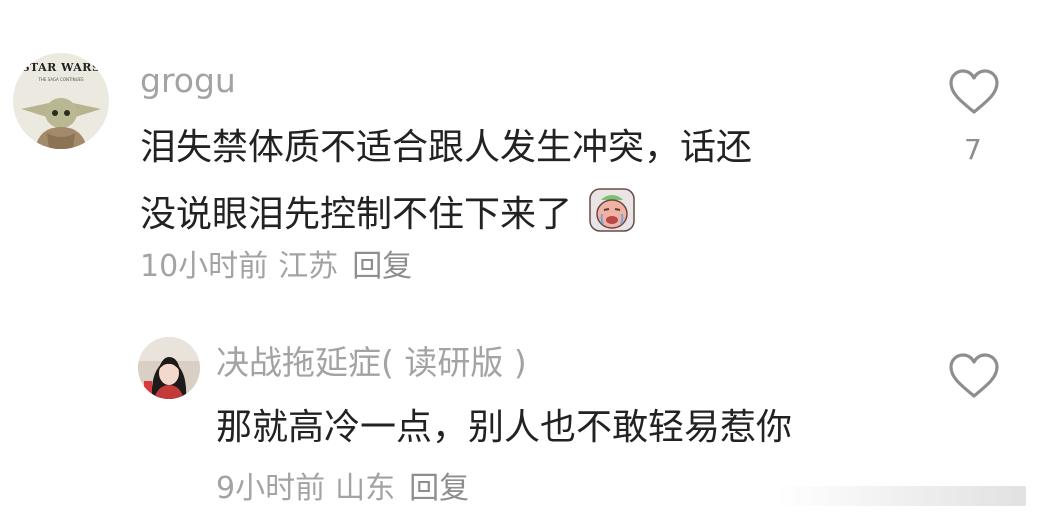  What do you see at coordinates (204, 266) in the screenshot?
I see `comment-time: 10小时前` at bounding box center [204, 266].